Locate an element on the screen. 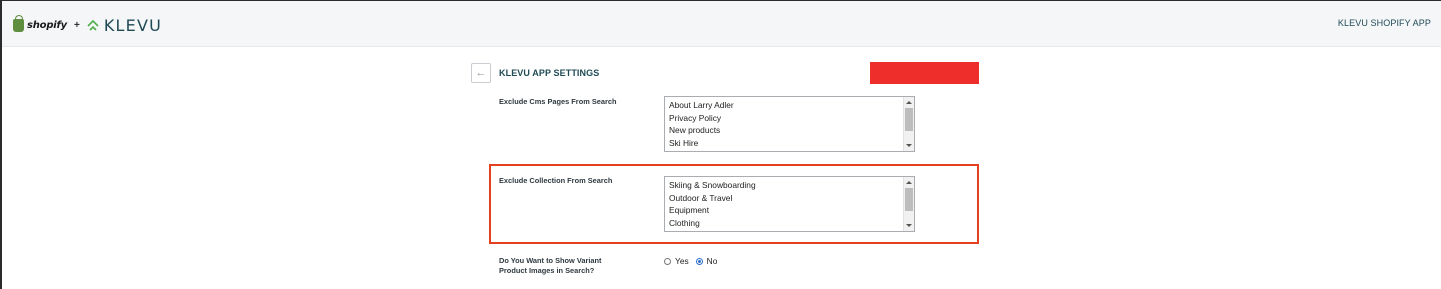 The image size is (1441, 289). radio-no-label: No is located at coordinates (712, 261).